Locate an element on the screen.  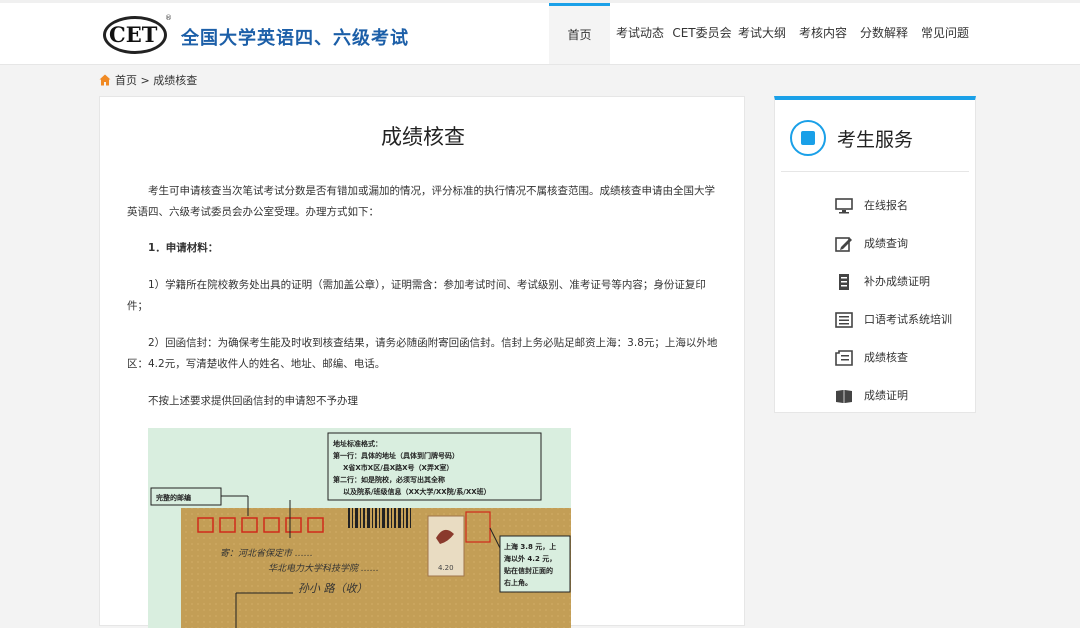
services-title: 考生服务 is located at coordinates (875, 140).